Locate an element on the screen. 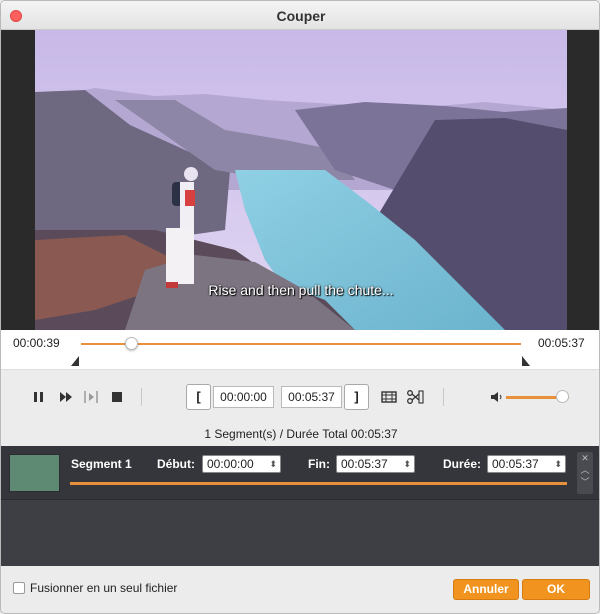  fast-forward-icon is located at coordinates (66, 397).